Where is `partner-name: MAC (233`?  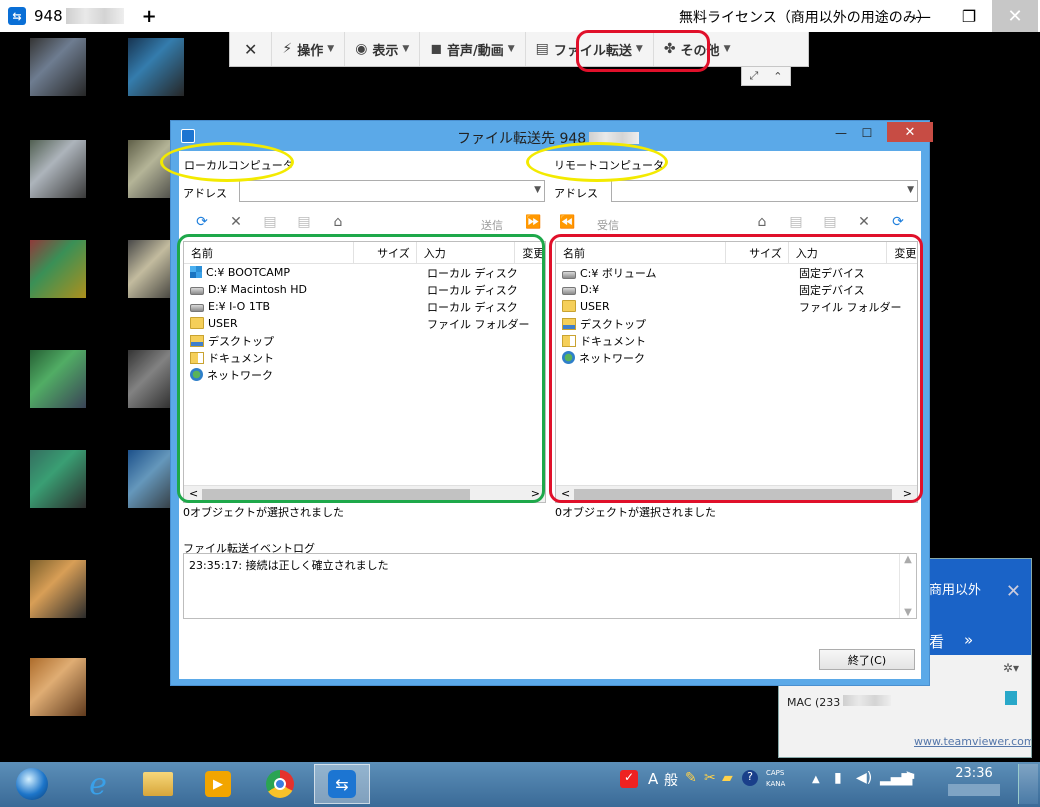
partner-name: MAC (233 is located at coordinates (839, 702).